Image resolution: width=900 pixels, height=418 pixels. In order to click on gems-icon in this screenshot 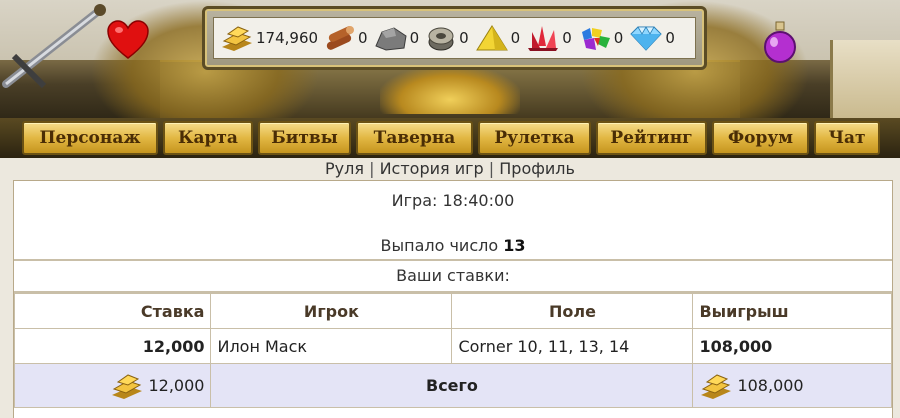, I will do `click(595, 39)`.